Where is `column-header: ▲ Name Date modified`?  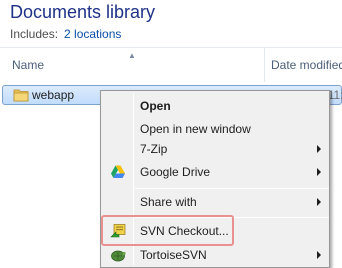 column-header: ▲ Name Date modified is located at coordinates (171, 64).